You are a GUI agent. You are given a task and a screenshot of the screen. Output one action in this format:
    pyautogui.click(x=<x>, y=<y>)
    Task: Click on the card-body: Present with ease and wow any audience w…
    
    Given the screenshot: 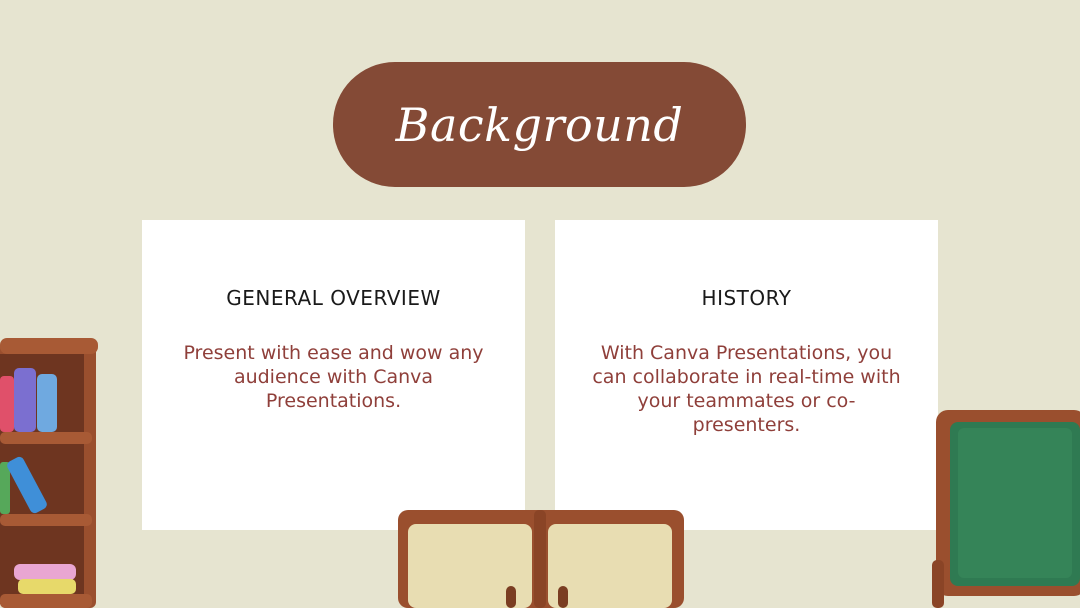 What is the action you would take?
    pyautogui.click(x=333, y=377)
    